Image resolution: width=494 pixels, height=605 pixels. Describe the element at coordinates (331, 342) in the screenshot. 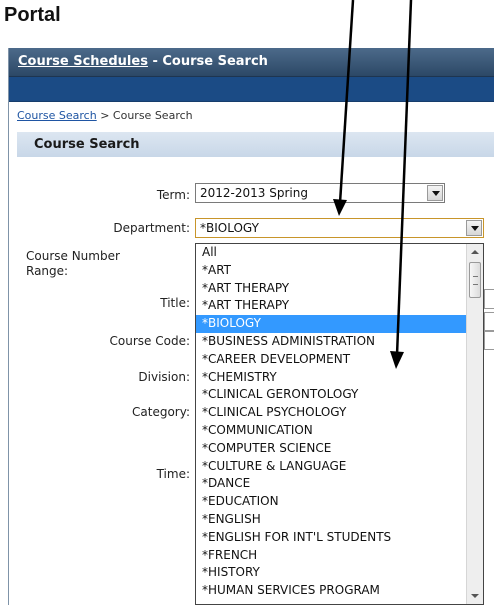

I see `department-option: *BUSINESS ADMINISTRATION` at that location.